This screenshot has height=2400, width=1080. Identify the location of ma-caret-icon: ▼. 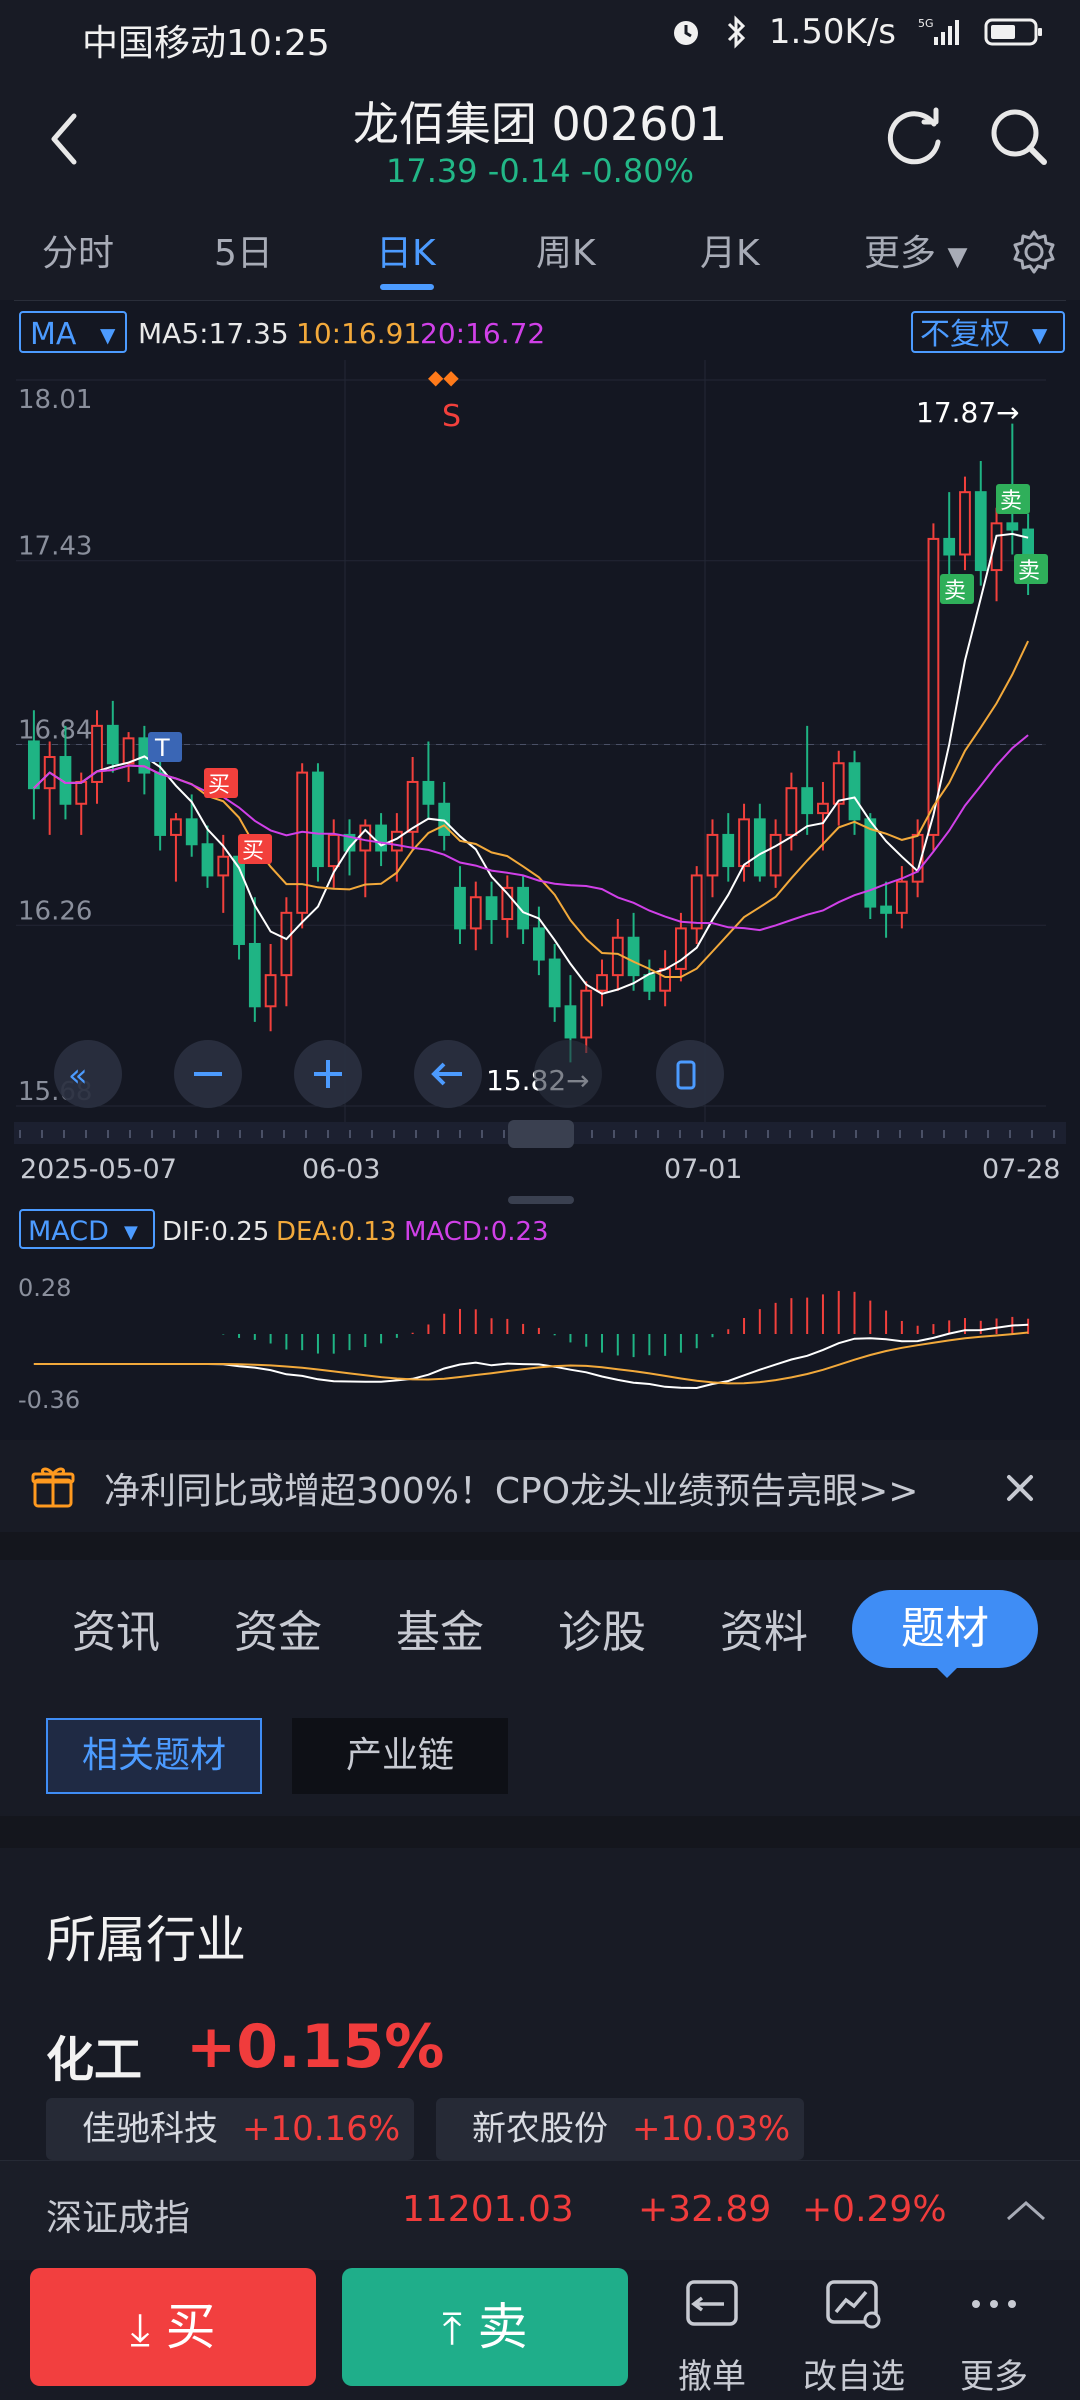
(108, 335).